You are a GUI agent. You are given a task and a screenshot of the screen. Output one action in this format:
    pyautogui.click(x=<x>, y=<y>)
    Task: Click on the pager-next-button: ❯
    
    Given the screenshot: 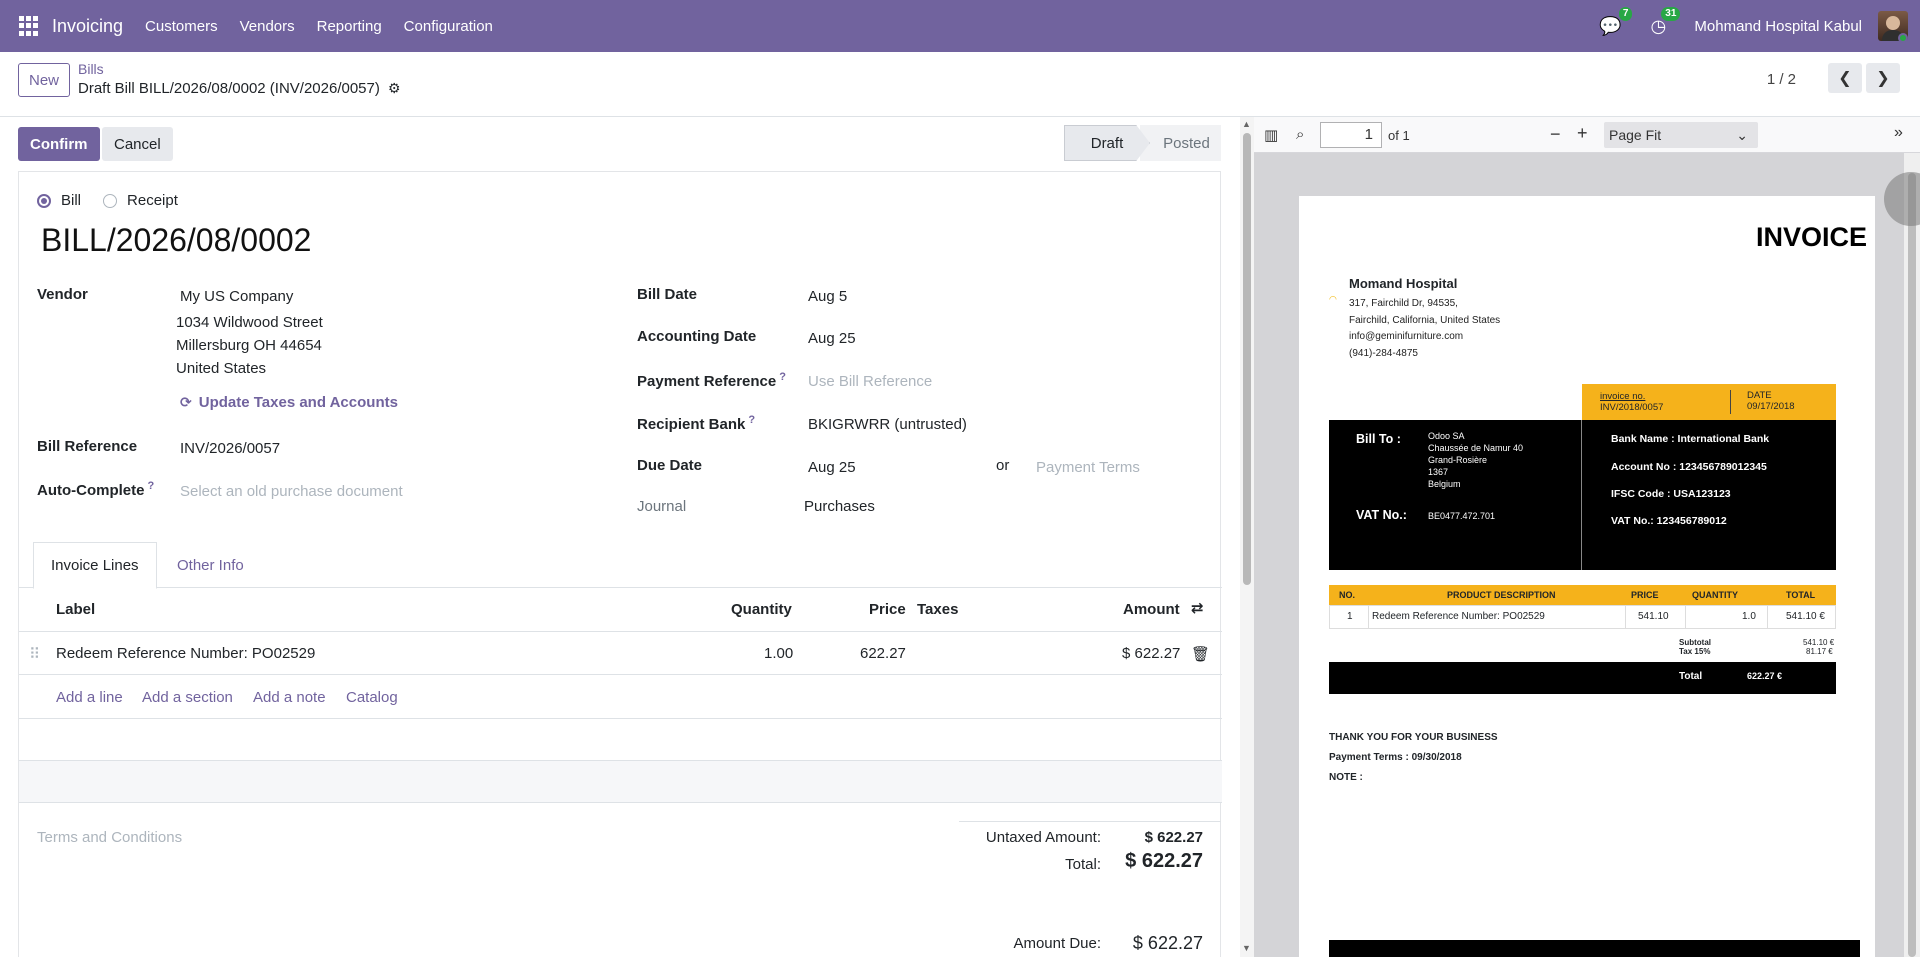 What is the action you would take?
    pyautogui.click(x=1883, y=78)
    